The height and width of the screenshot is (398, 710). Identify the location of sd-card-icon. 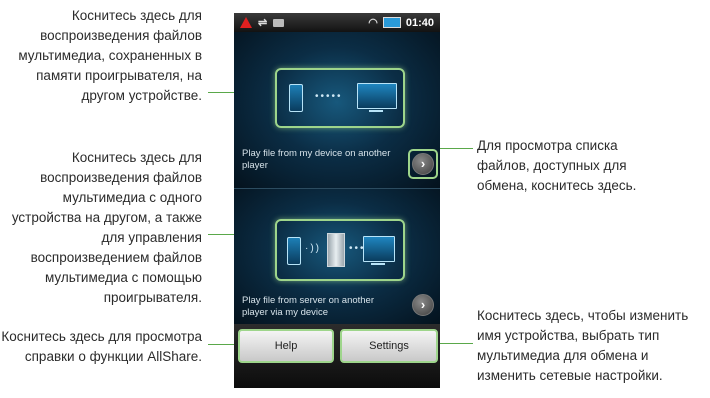
(279, 22).